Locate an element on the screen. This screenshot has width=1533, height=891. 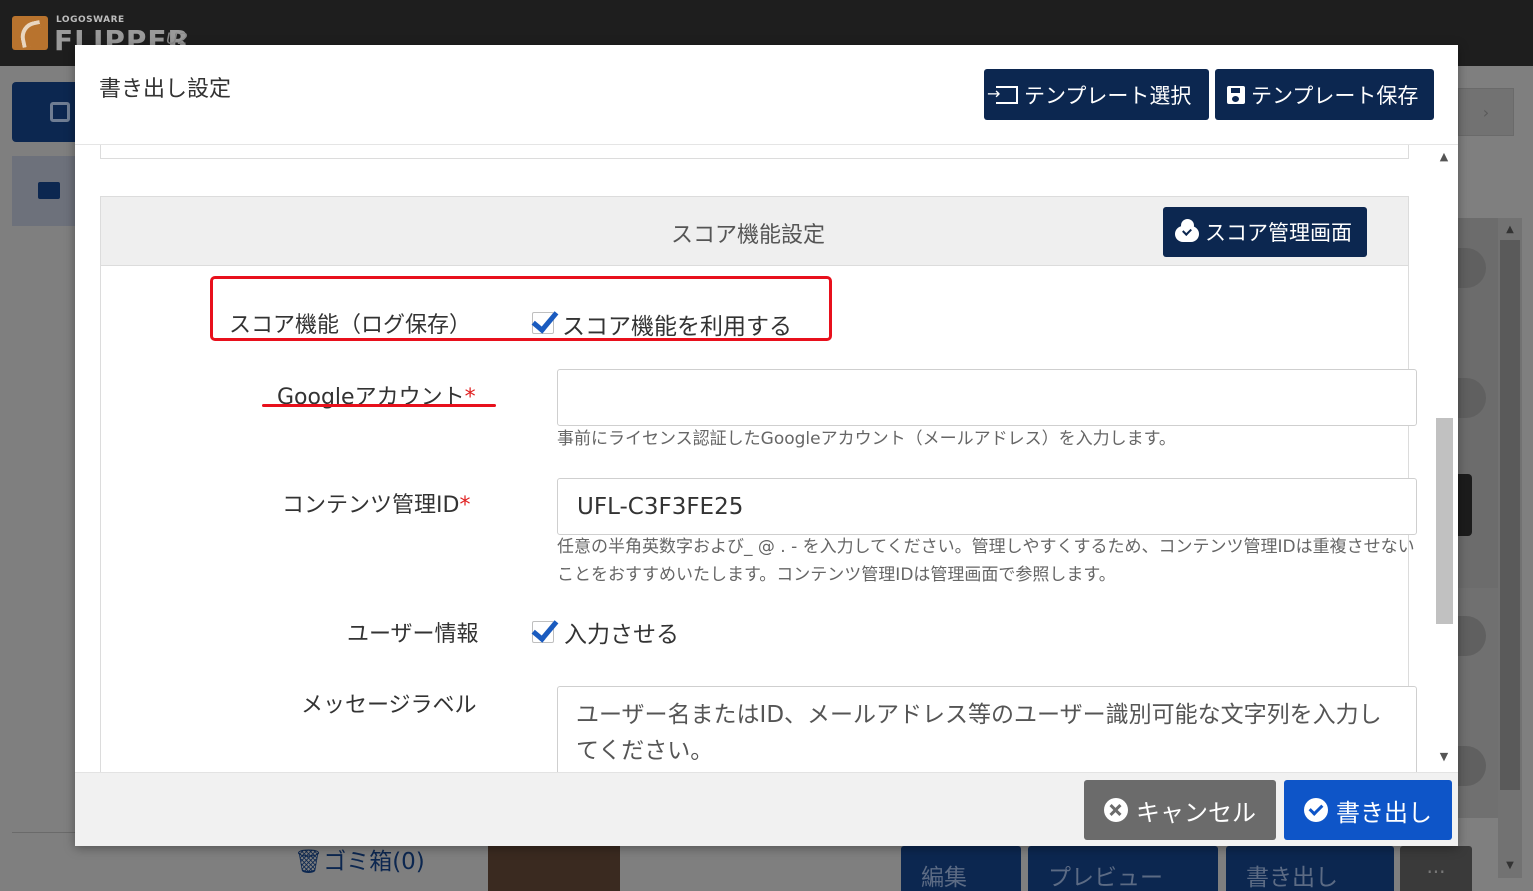
modal-title: 書き出し設定 is located at coordinates (165, 89).